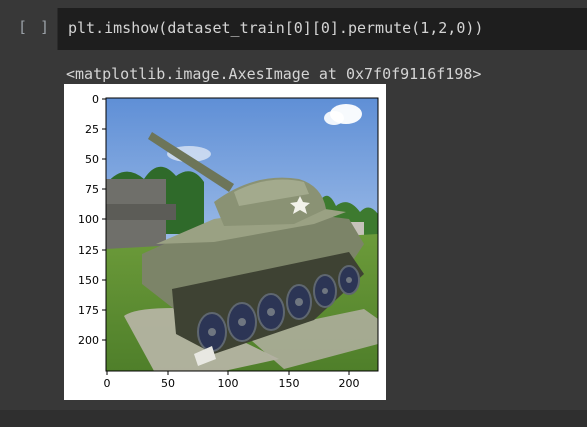  Describe the element at coordinates (88, 340) in the screenshot. I see `y-tick-label: 200` at that location.